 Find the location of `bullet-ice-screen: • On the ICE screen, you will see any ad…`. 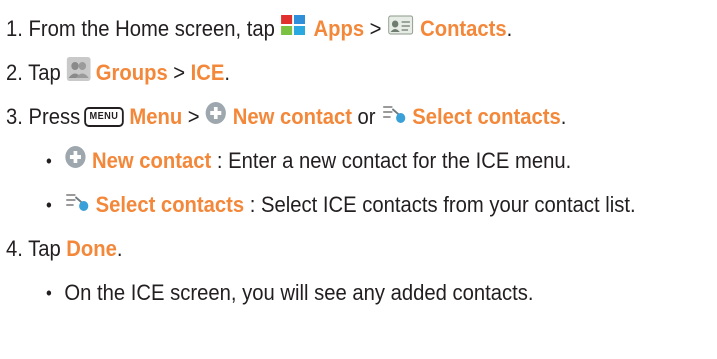

bullet-ice-screen: • On the ICE screen, you will see any ad… is located at coordinates (290, 293).